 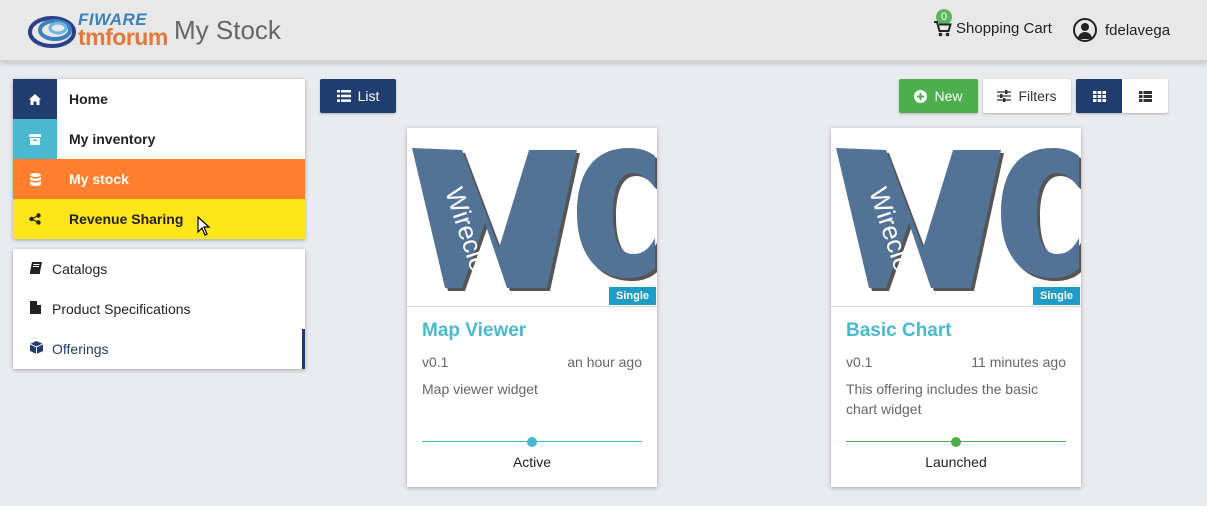 What do you see at coordinates (343, 96) in the screenshot?
I see `list-icon` at bounding box center [343, 96].